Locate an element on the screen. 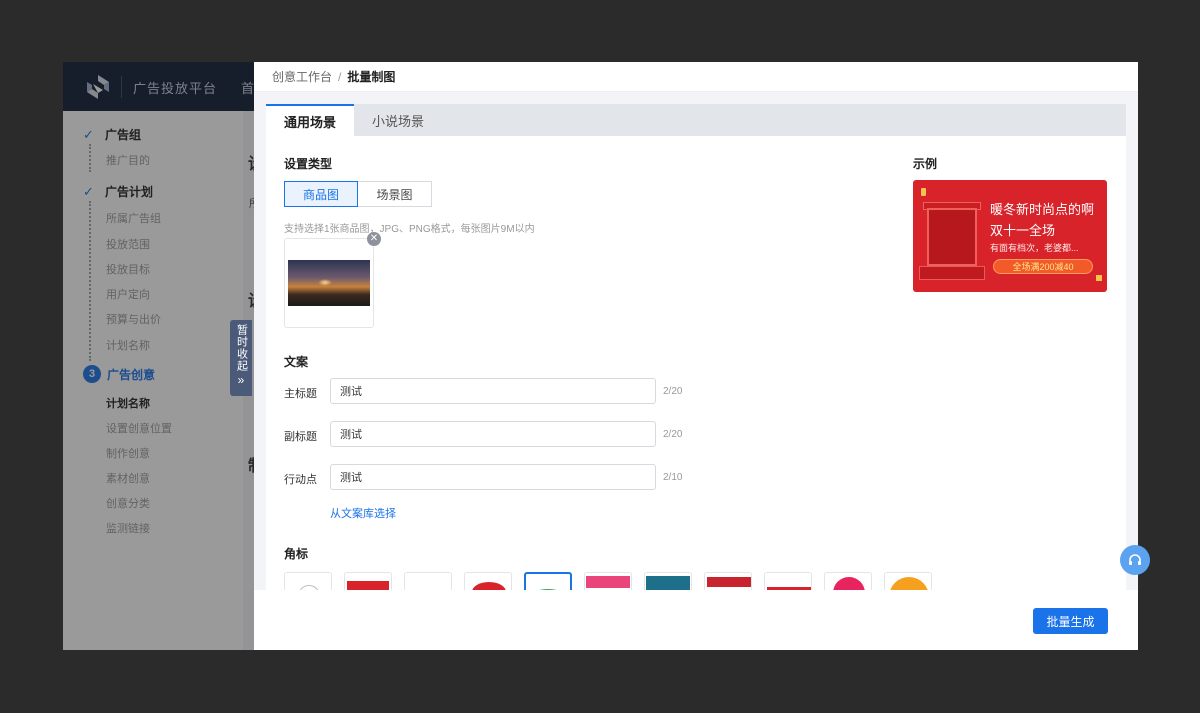  tab-general-scene: 通用场景 is located at coordinates (310, 120).